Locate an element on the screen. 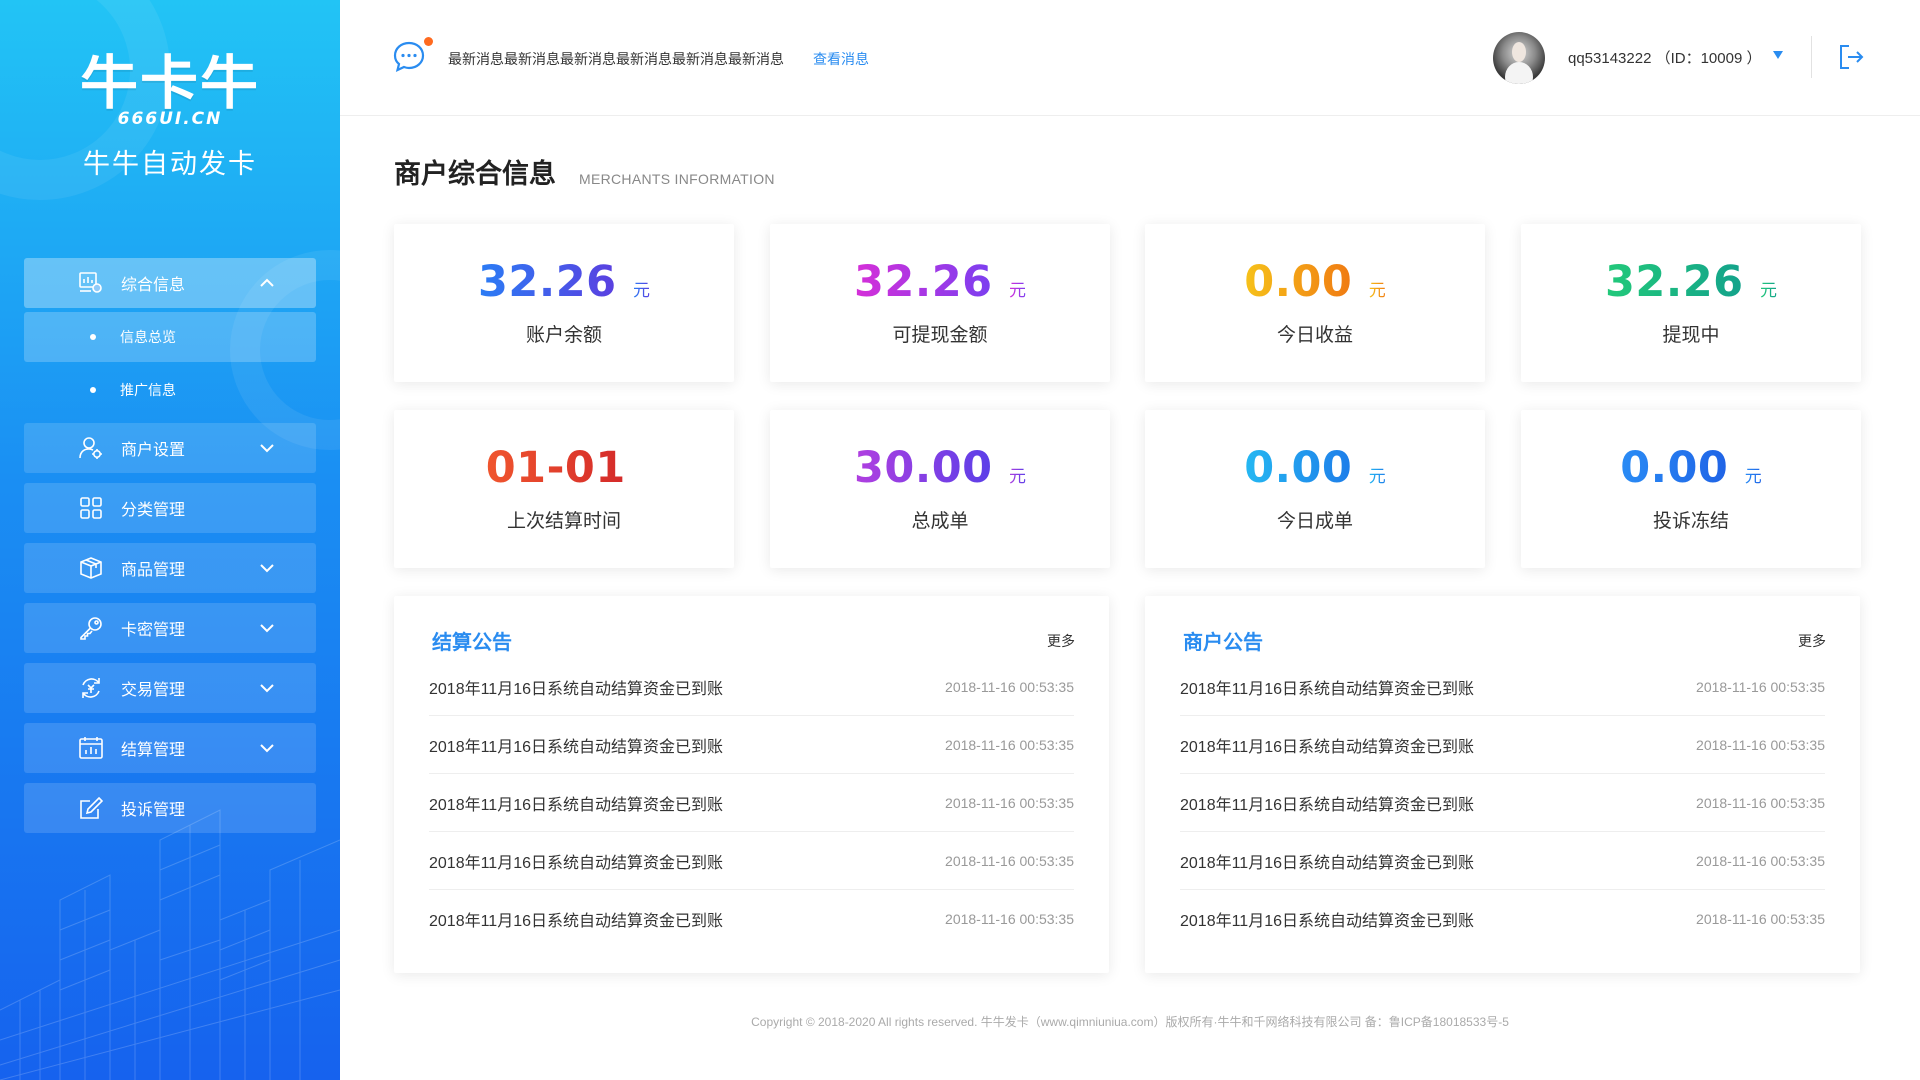 The image size is (1920, 1080). avatar-body is located at coordinates (1519, 73).